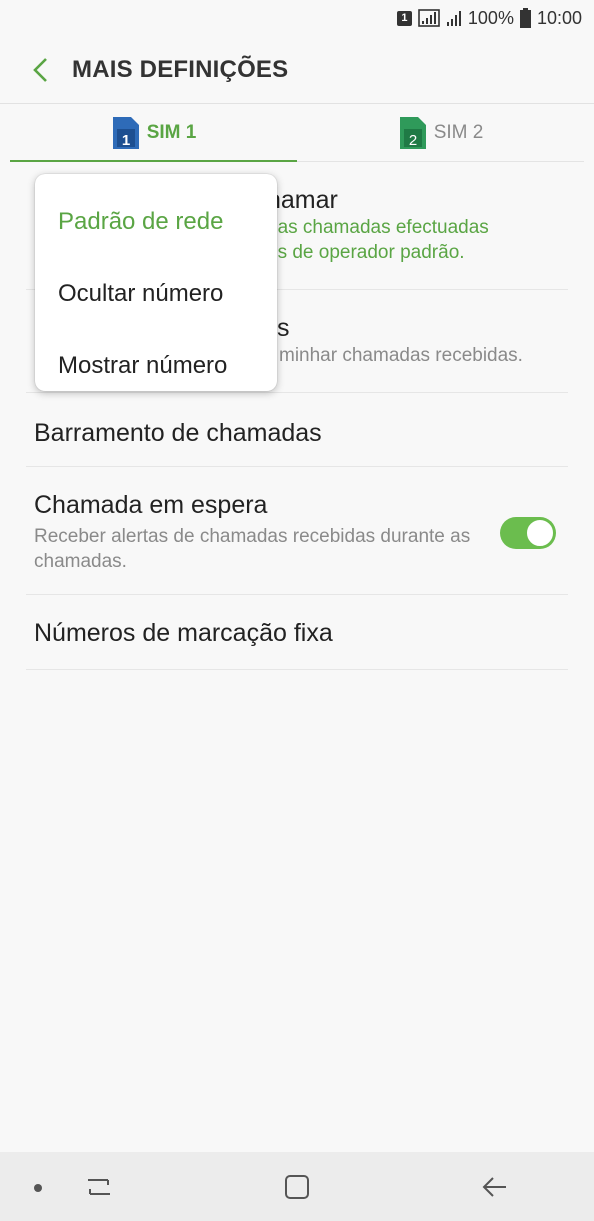 Image resolution: width=594 pixels, height=1221 pixels. What do you see at coordinates (156, 222) in the screenshot?
I see `menu-item-network-default: Padrão de rede` at bounding box center [156, 222].